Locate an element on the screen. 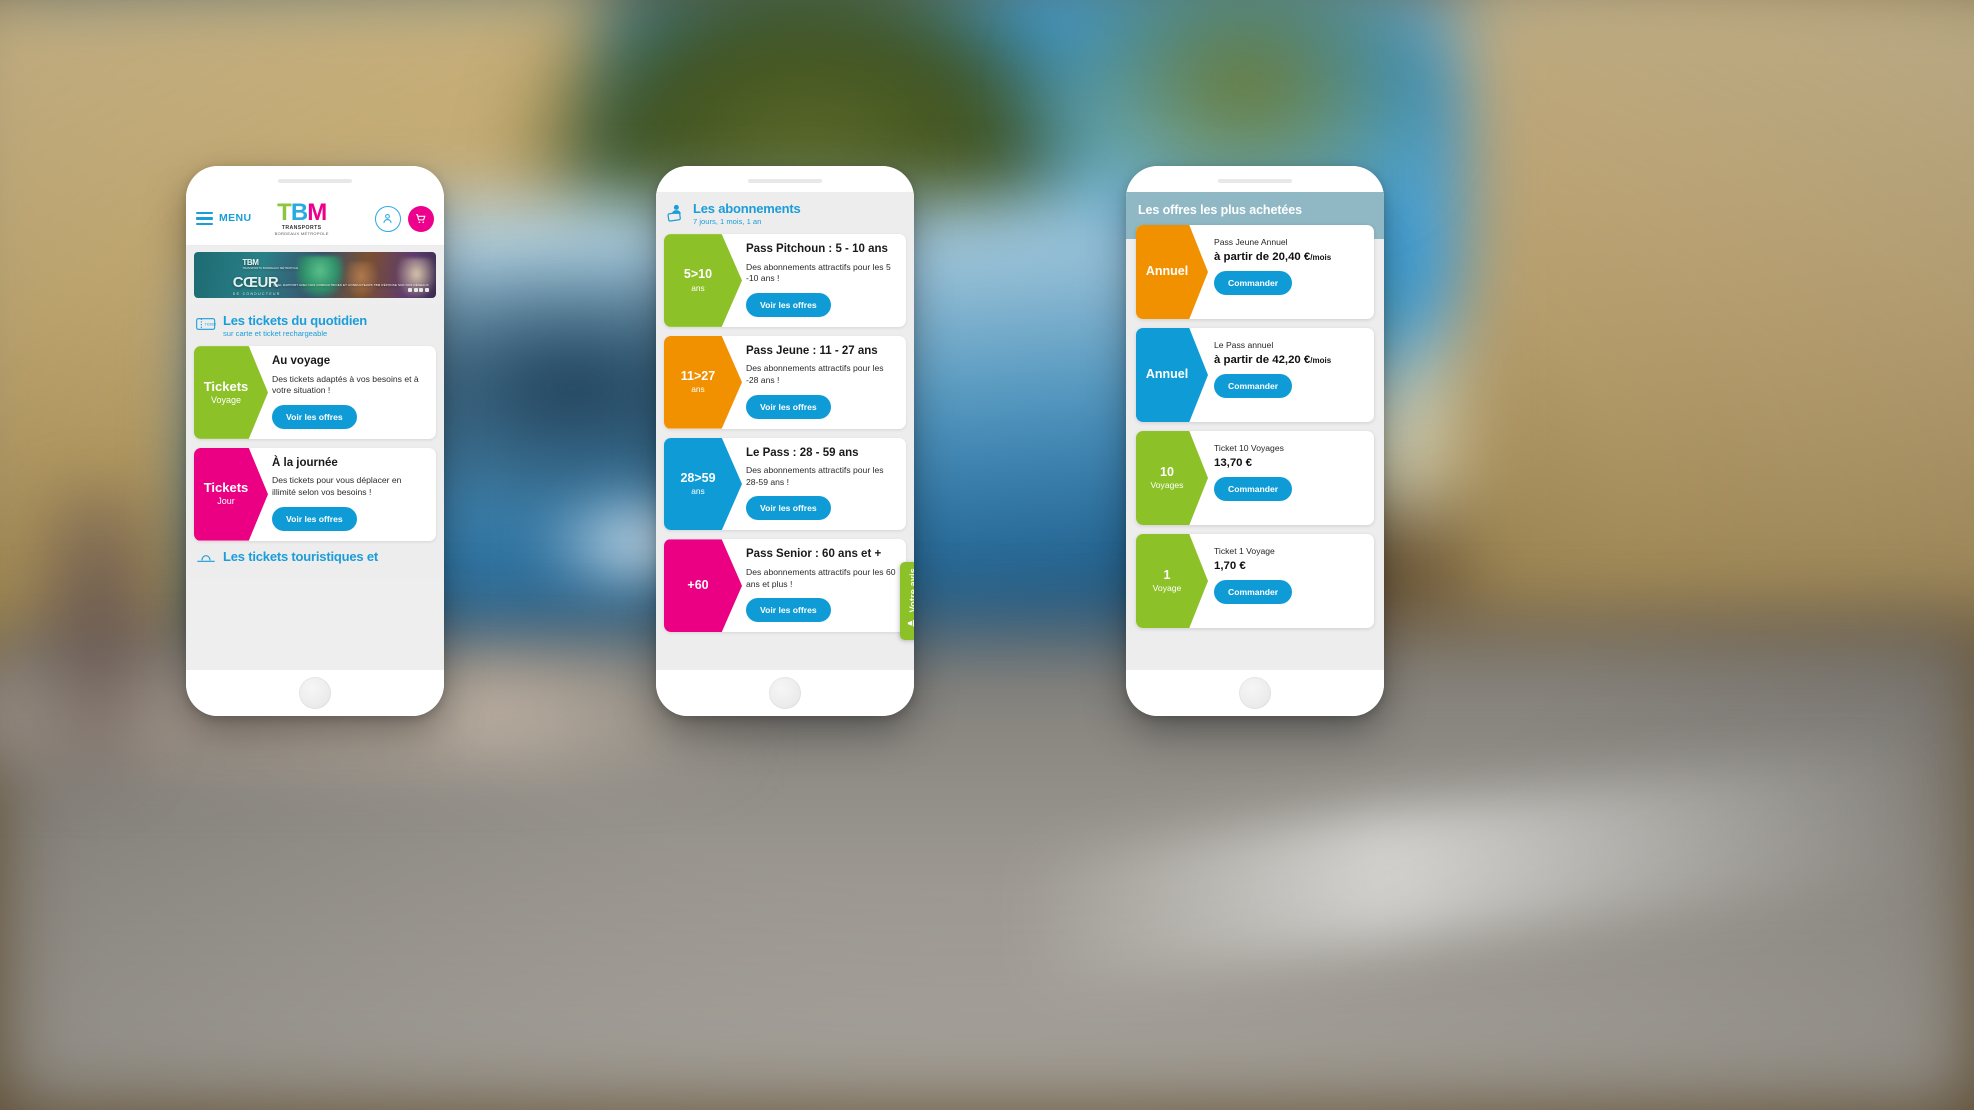  hamburger-icon is located at coordinates (204, 218).